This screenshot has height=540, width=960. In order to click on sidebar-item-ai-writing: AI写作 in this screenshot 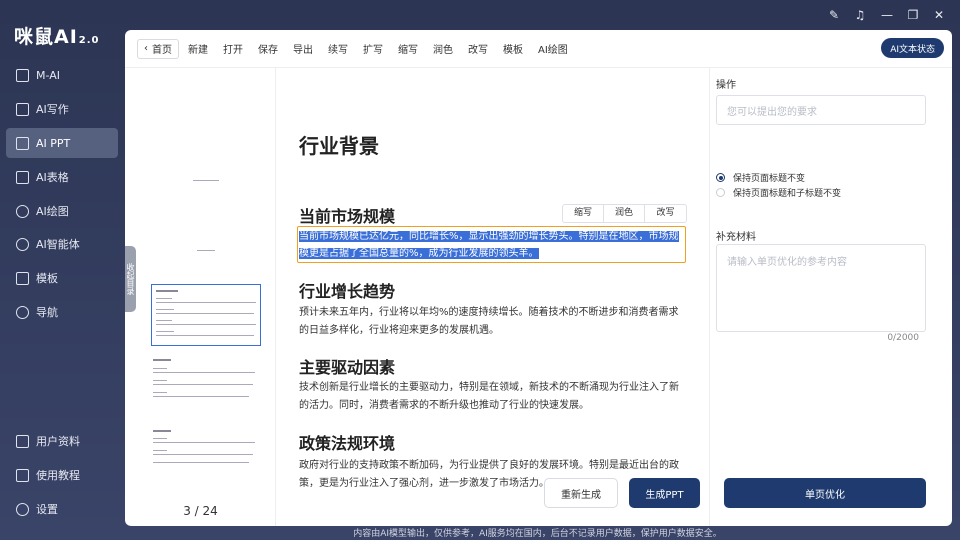, I will do `click(62, 109)`.